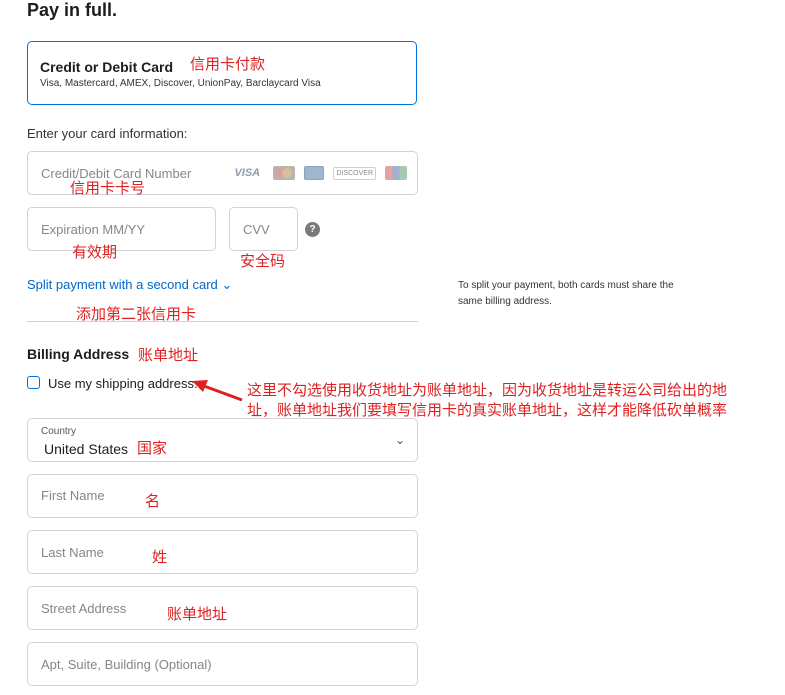  I want to click on apt-suite-placeholder: Apt, Suite, Building (Optional), so click(126, 664).